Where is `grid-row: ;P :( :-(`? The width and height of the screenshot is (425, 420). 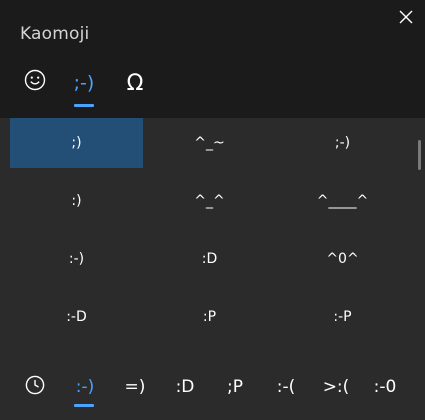
grid-row: ;P :( :-( is located at coordinates (210, 356).